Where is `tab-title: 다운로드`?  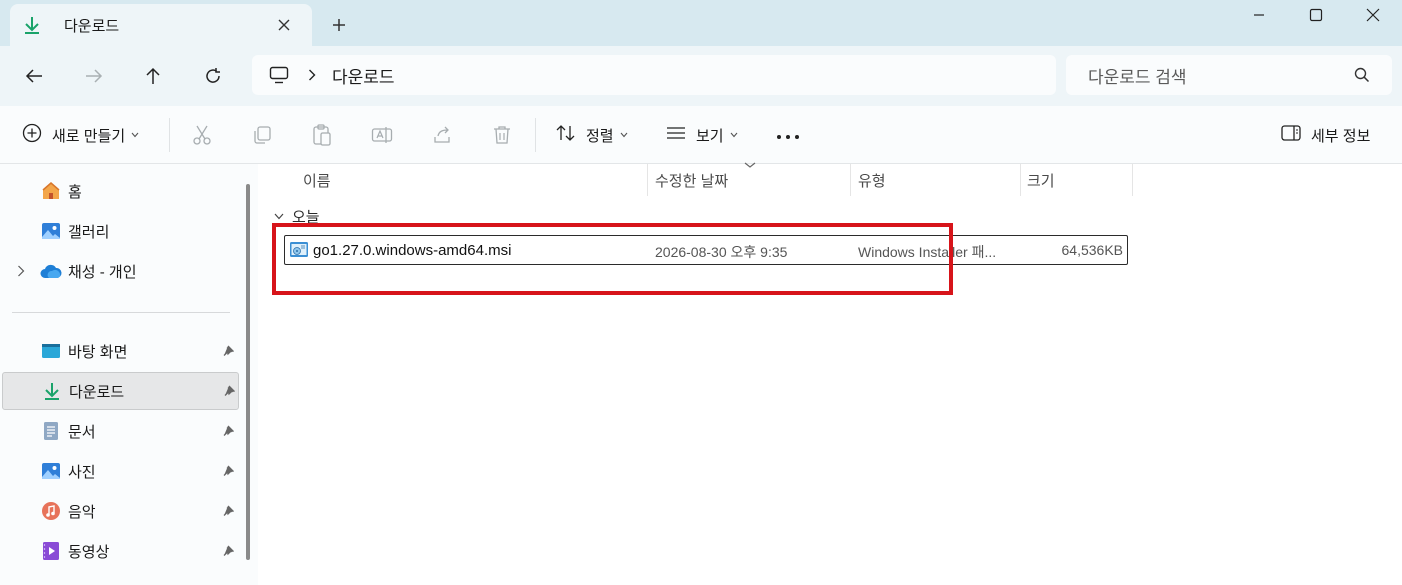 tab-title: 다운로드 is located at coordinates (92, 26).